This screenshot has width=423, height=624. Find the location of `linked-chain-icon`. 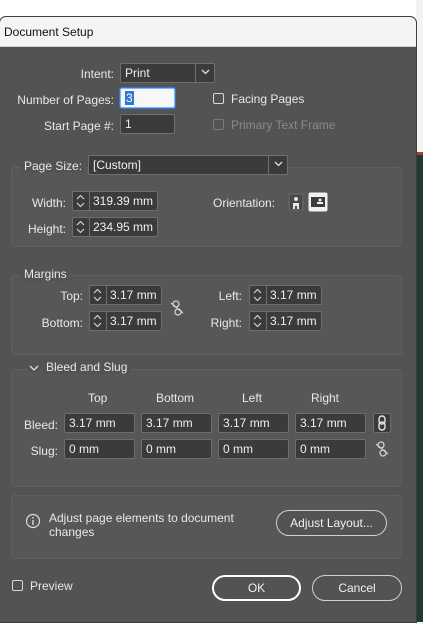

linked-chain-icon is located at coordinates (382, 423).